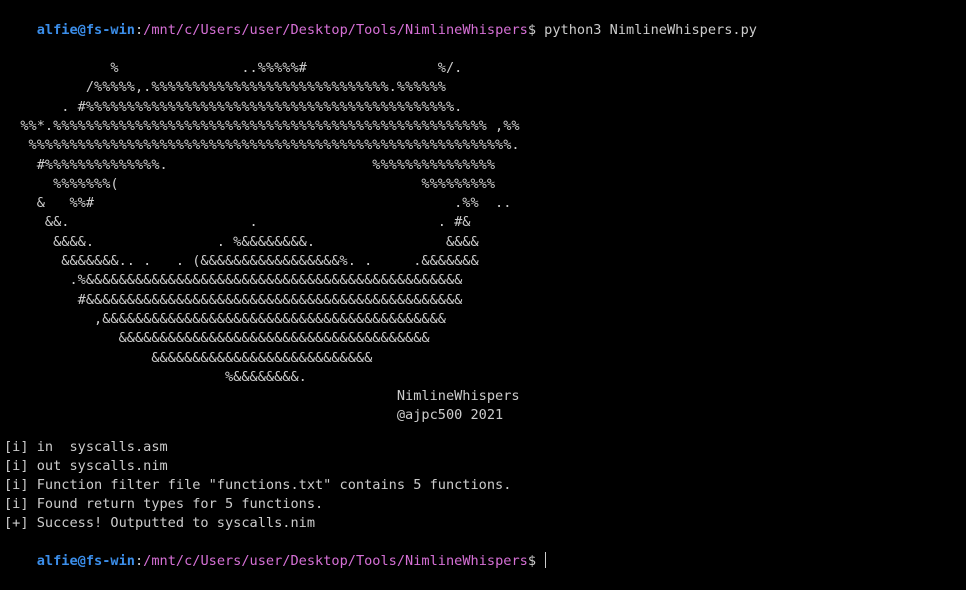 The width and height of the screenshot is (966, 590). I want to click on executed-command: python3 NimlineWhispers.py, so click(646, 30).